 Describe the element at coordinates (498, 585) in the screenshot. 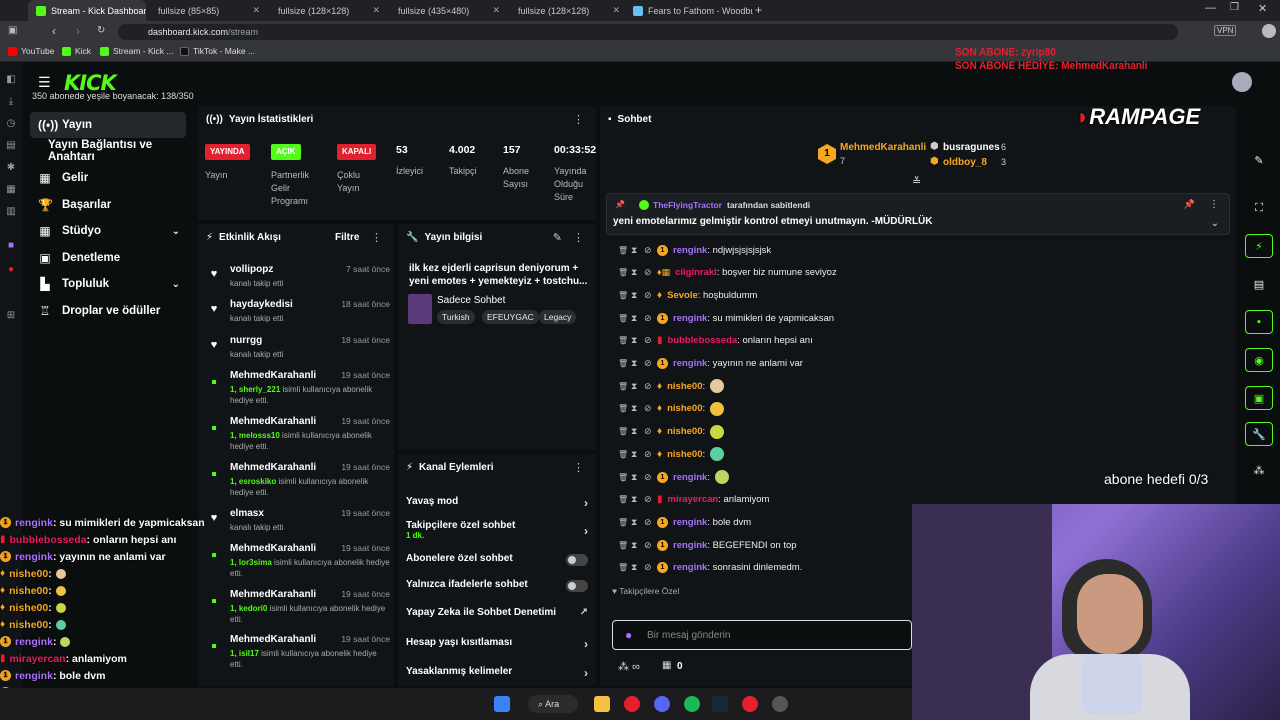

I see `action-emote-only: Yalnızca ifadelerle sohbet` at that location.